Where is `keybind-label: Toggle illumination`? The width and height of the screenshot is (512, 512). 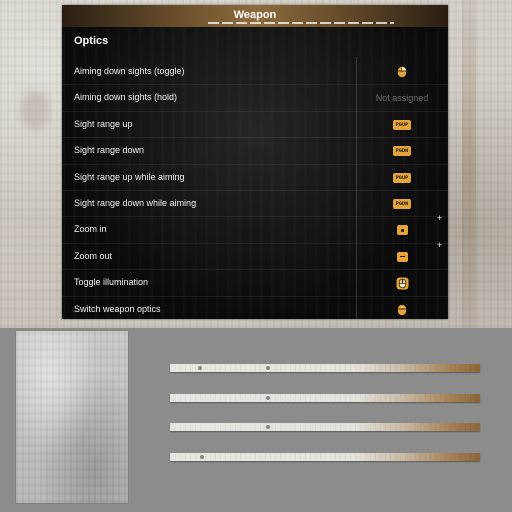
keybind-label: Toggle illumination is located at coordinates (111, 282).